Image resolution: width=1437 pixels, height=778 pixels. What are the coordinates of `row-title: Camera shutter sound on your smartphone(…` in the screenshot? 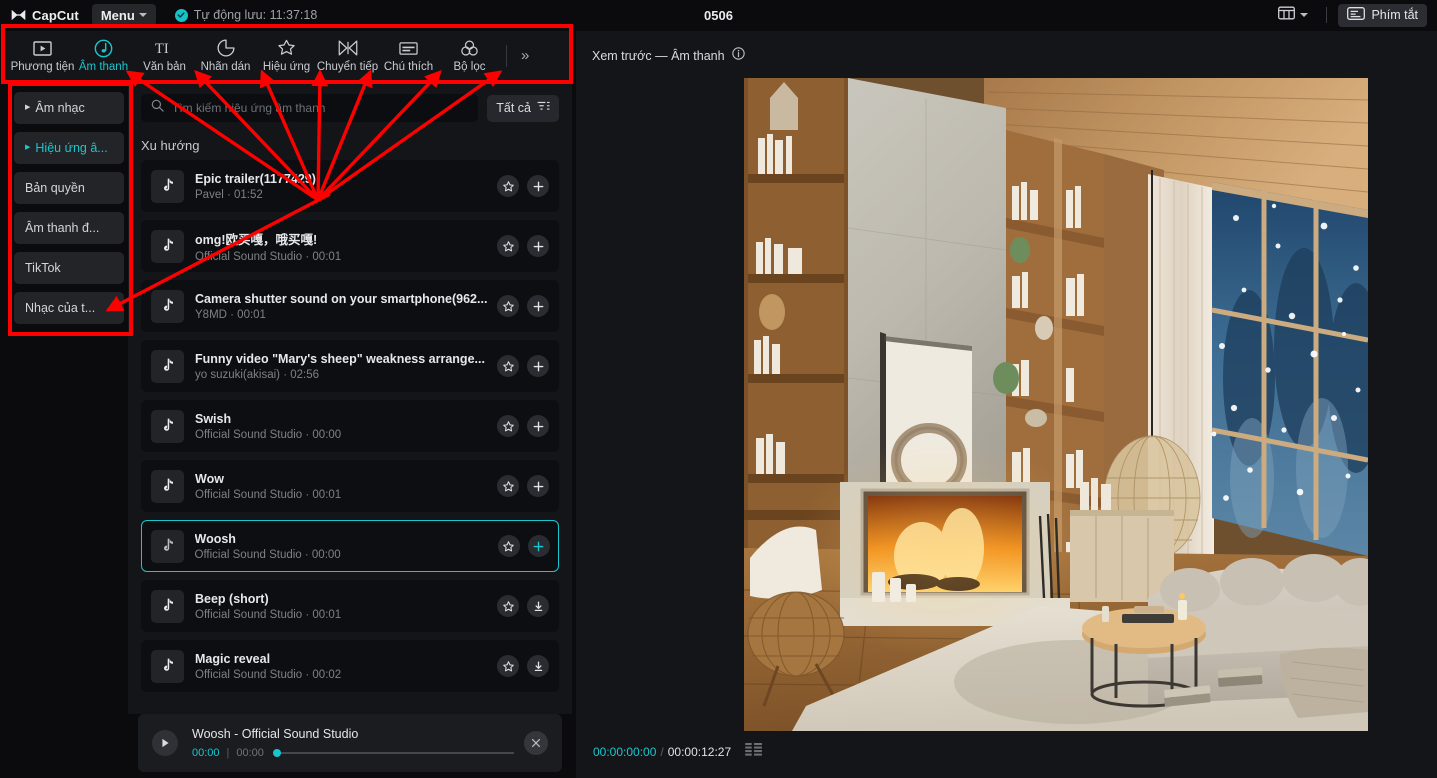 It's located at (341, 298).